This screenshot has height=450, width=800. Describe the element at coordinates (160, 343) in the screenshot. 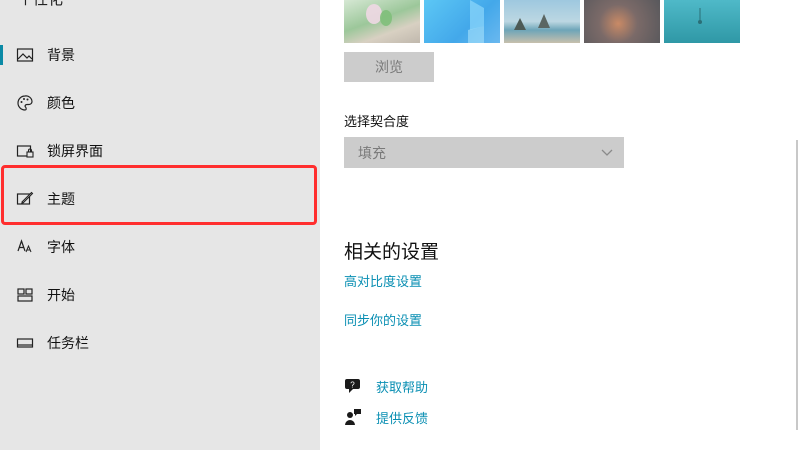

I see `sidebar-item-taskbar: 任务栏` at that location.